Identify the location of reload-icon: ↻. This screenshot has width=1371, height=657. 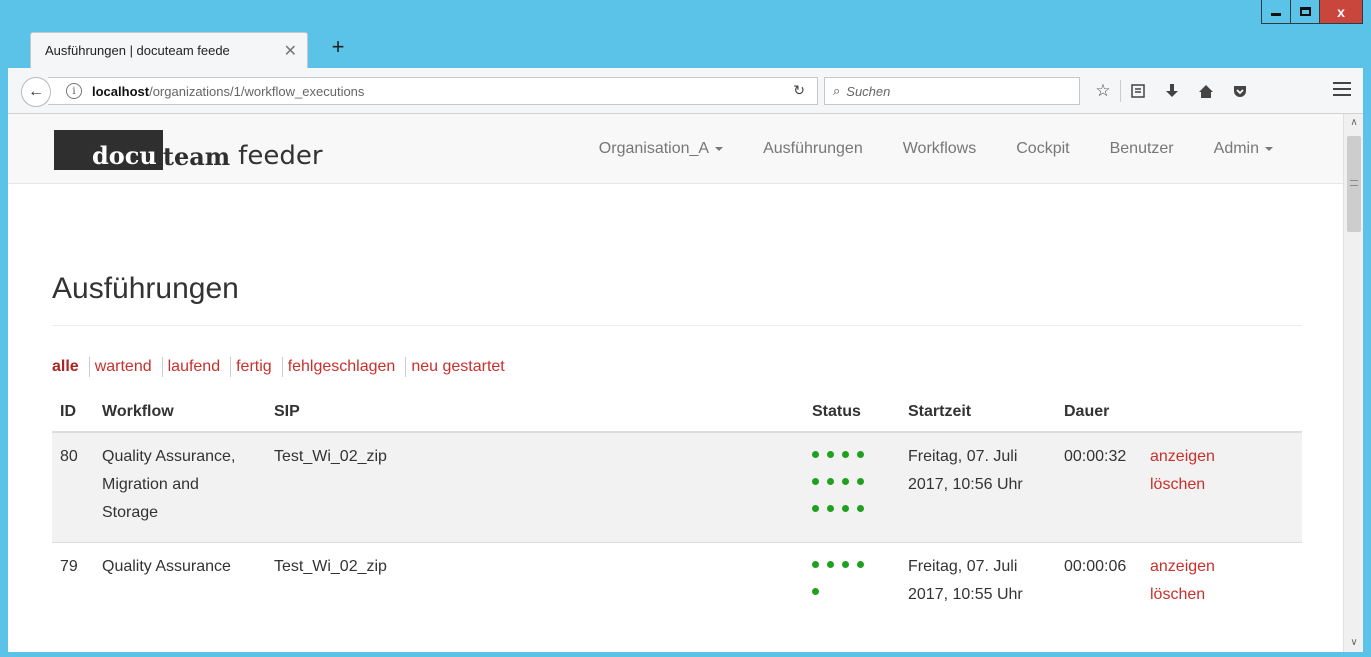
(799, 90).